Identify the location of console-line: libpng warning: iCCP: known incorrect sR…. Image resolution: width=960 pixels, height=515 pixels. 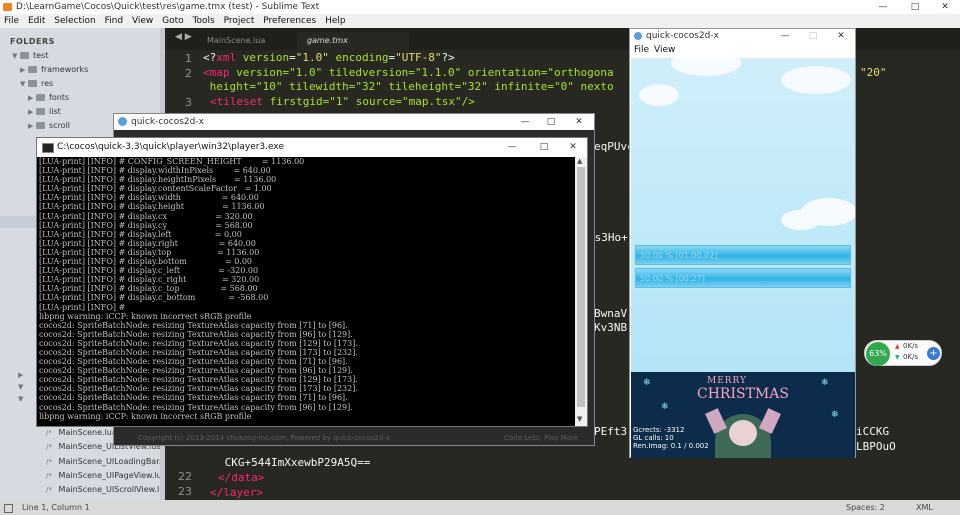
(145, 316).